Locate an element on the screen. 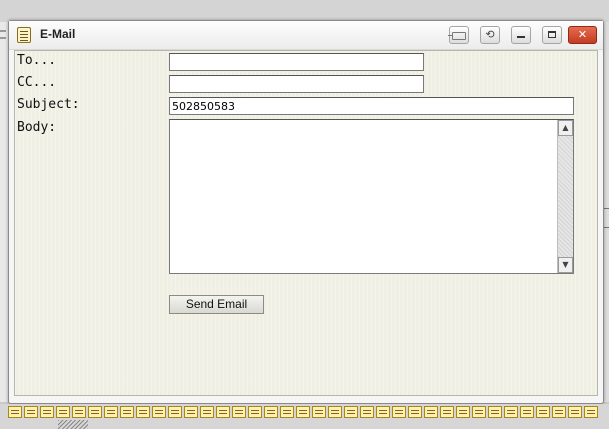  background-app-header is located at coordinates (304, 11).